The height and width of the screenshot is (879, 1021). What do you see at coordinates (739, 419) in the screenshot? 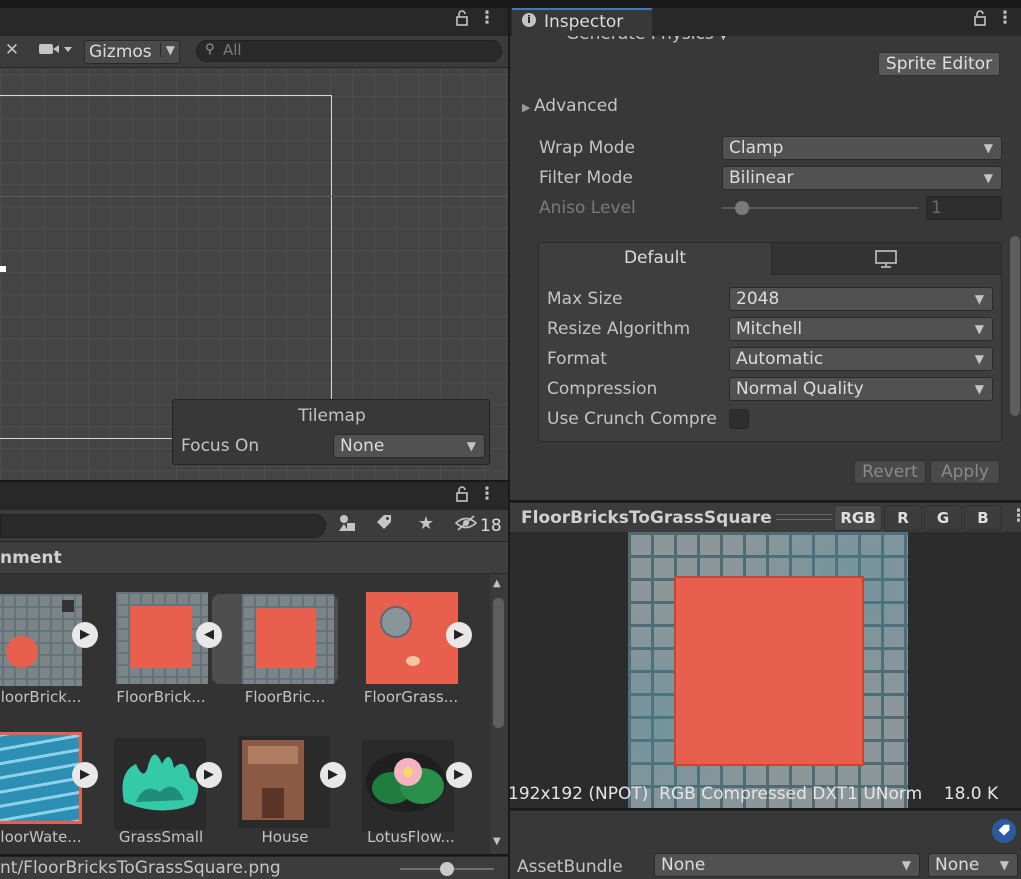
I see `use-crunch-checkbox` at bounding box center [739, 419].